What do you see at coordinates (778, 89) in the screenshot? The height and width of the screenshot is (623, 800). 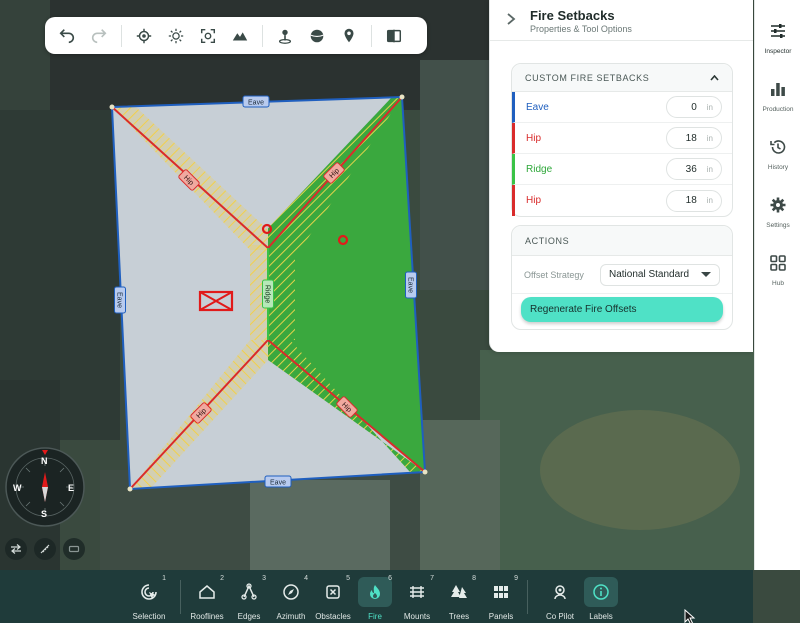 I see `bar-chart-icon` at bounding box center [778, 89].